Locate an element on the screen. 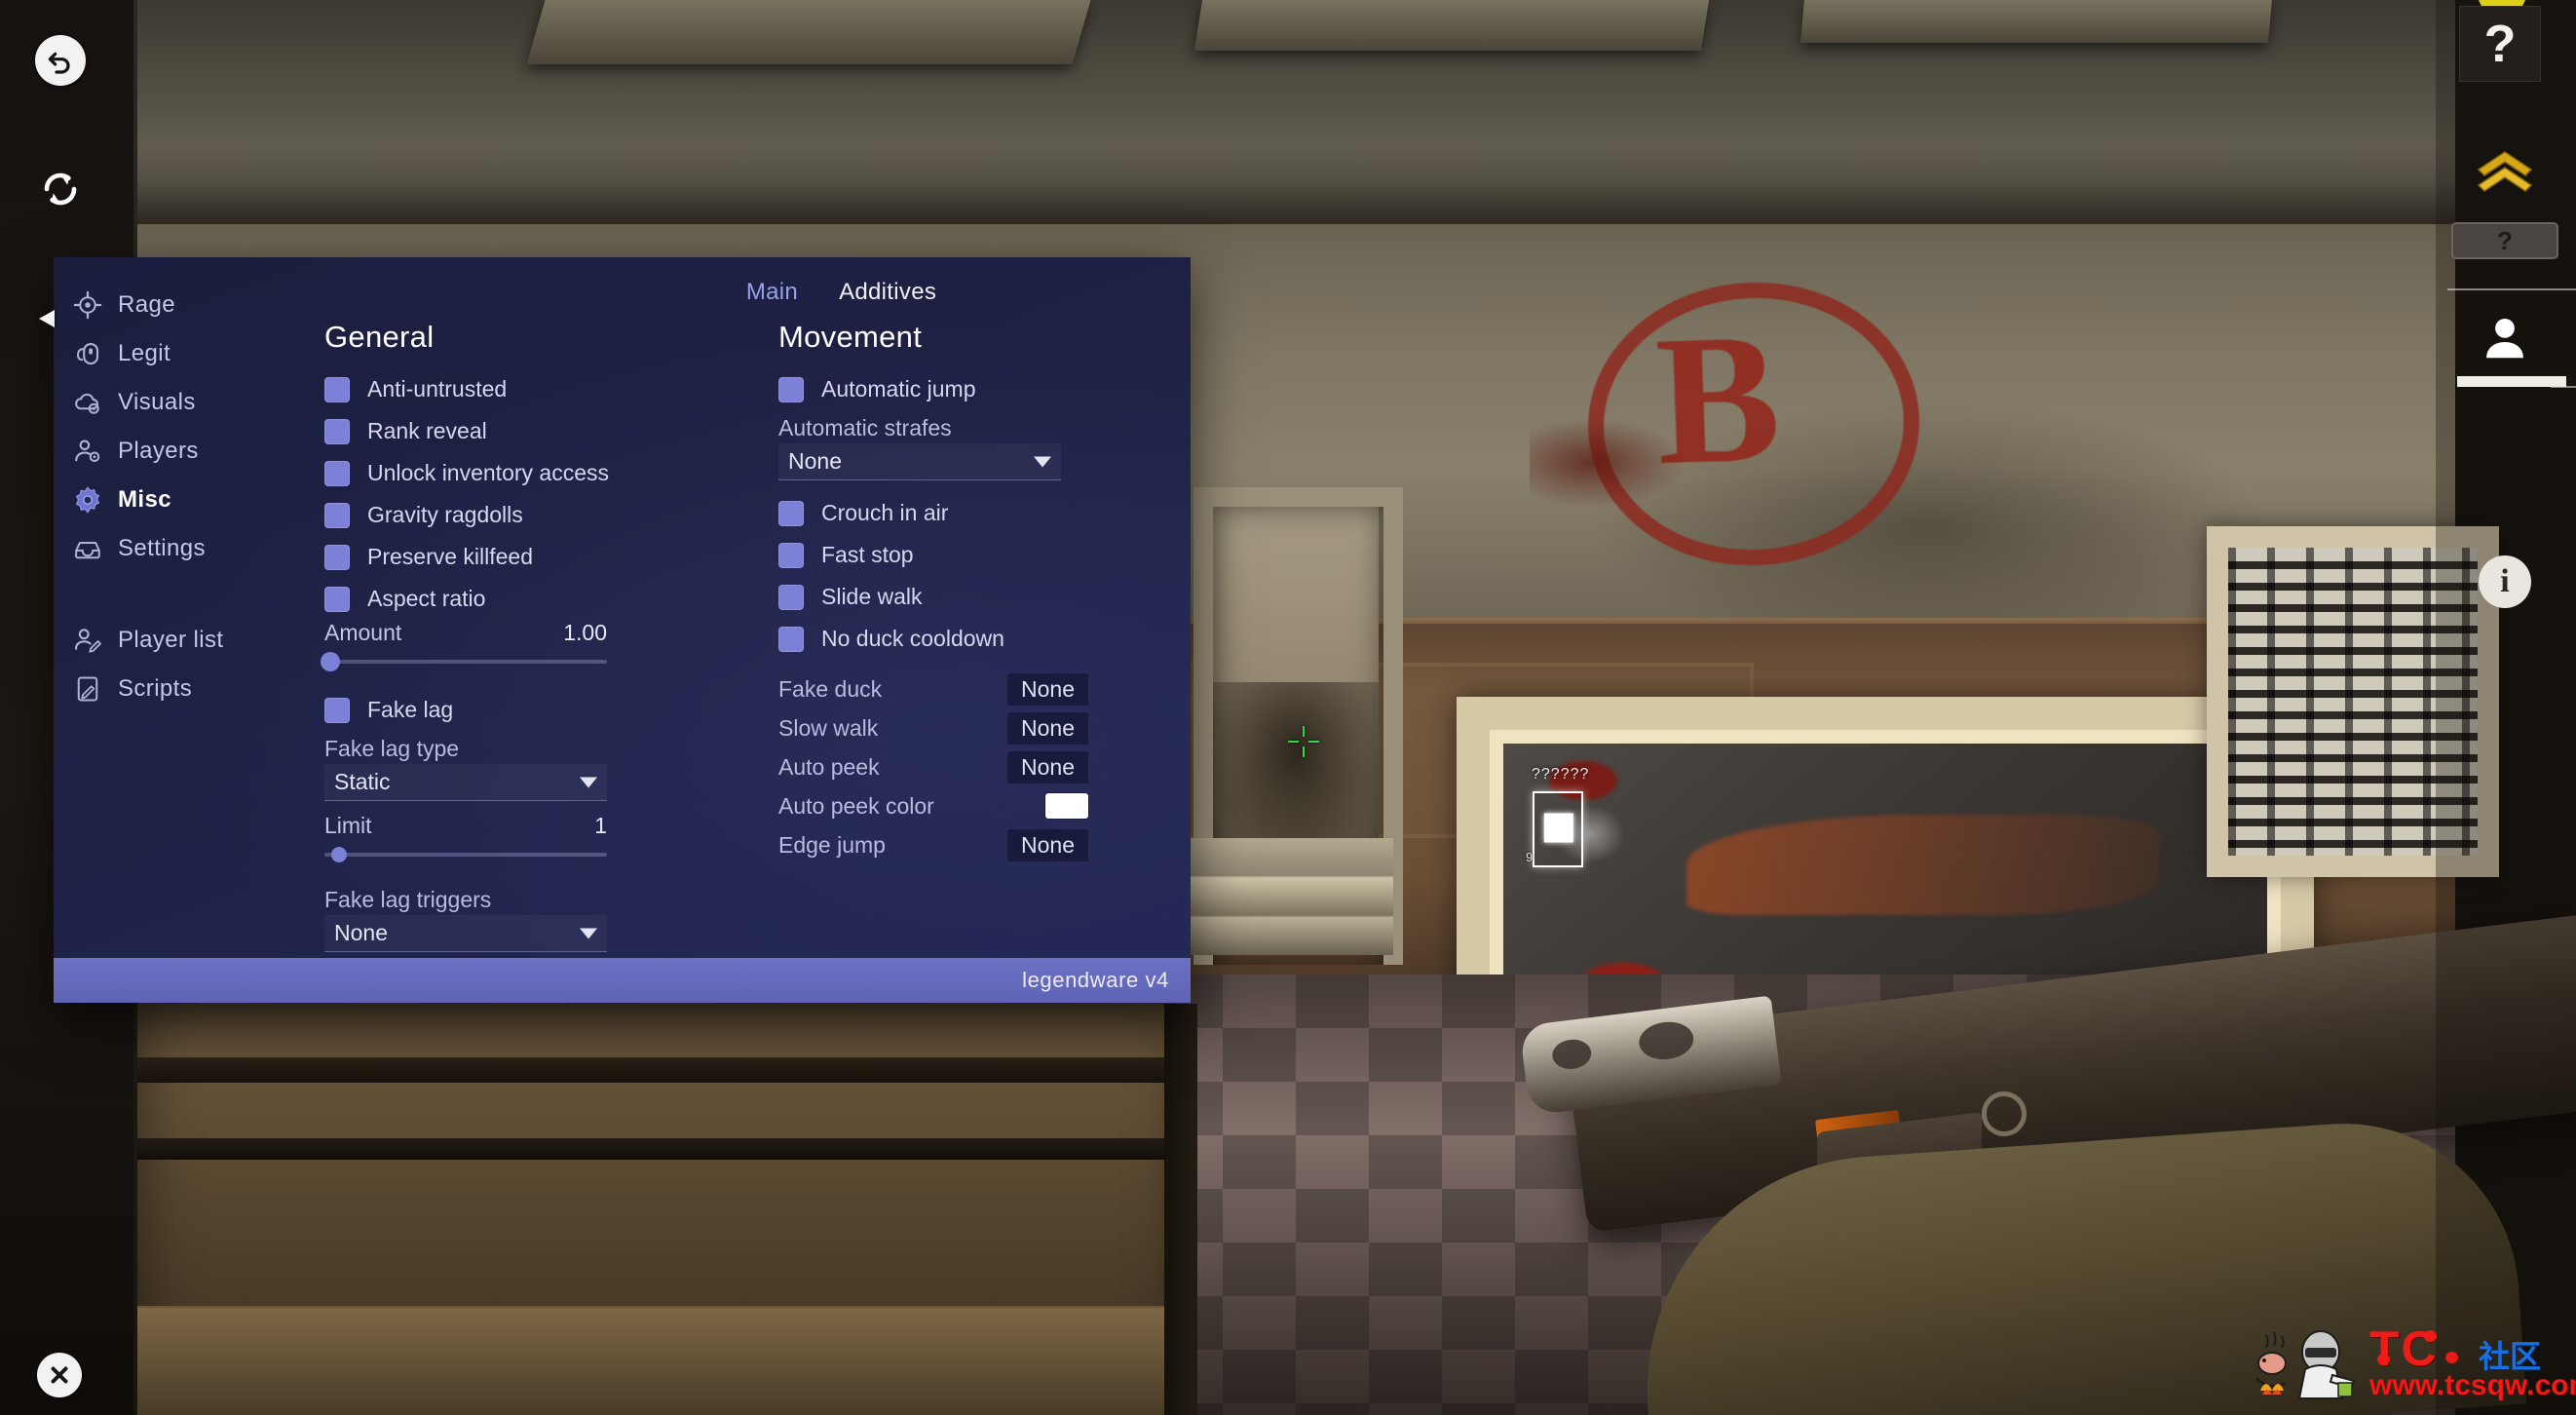  keybind-label: Slow walk is located at coordinates (828, 727).